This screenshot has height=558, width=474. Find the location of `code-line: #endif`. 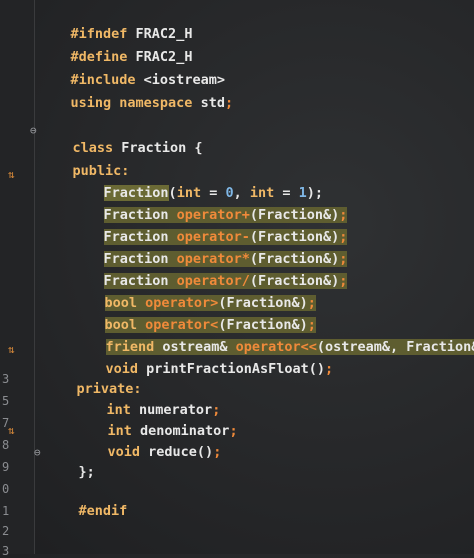

code-line: #endif is located at coordinates (103, 511).